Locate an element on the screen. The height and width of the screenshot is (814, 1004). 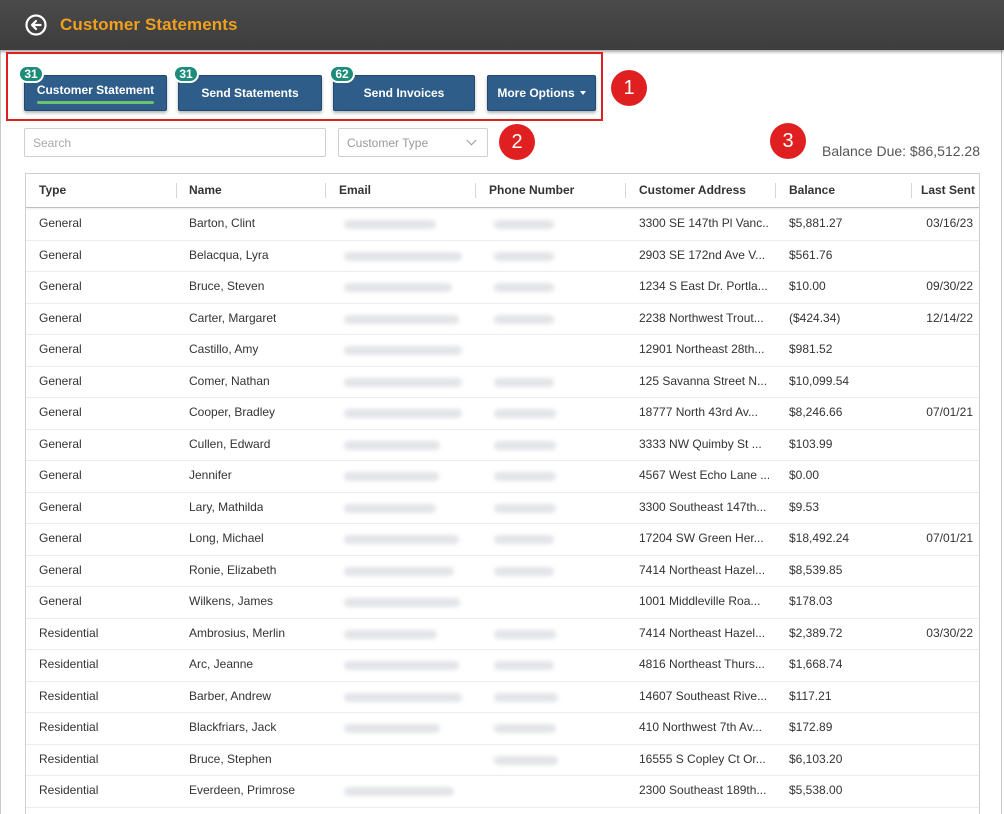
customer-statement-button: Customer Statement is located at coordinates (95, 93).